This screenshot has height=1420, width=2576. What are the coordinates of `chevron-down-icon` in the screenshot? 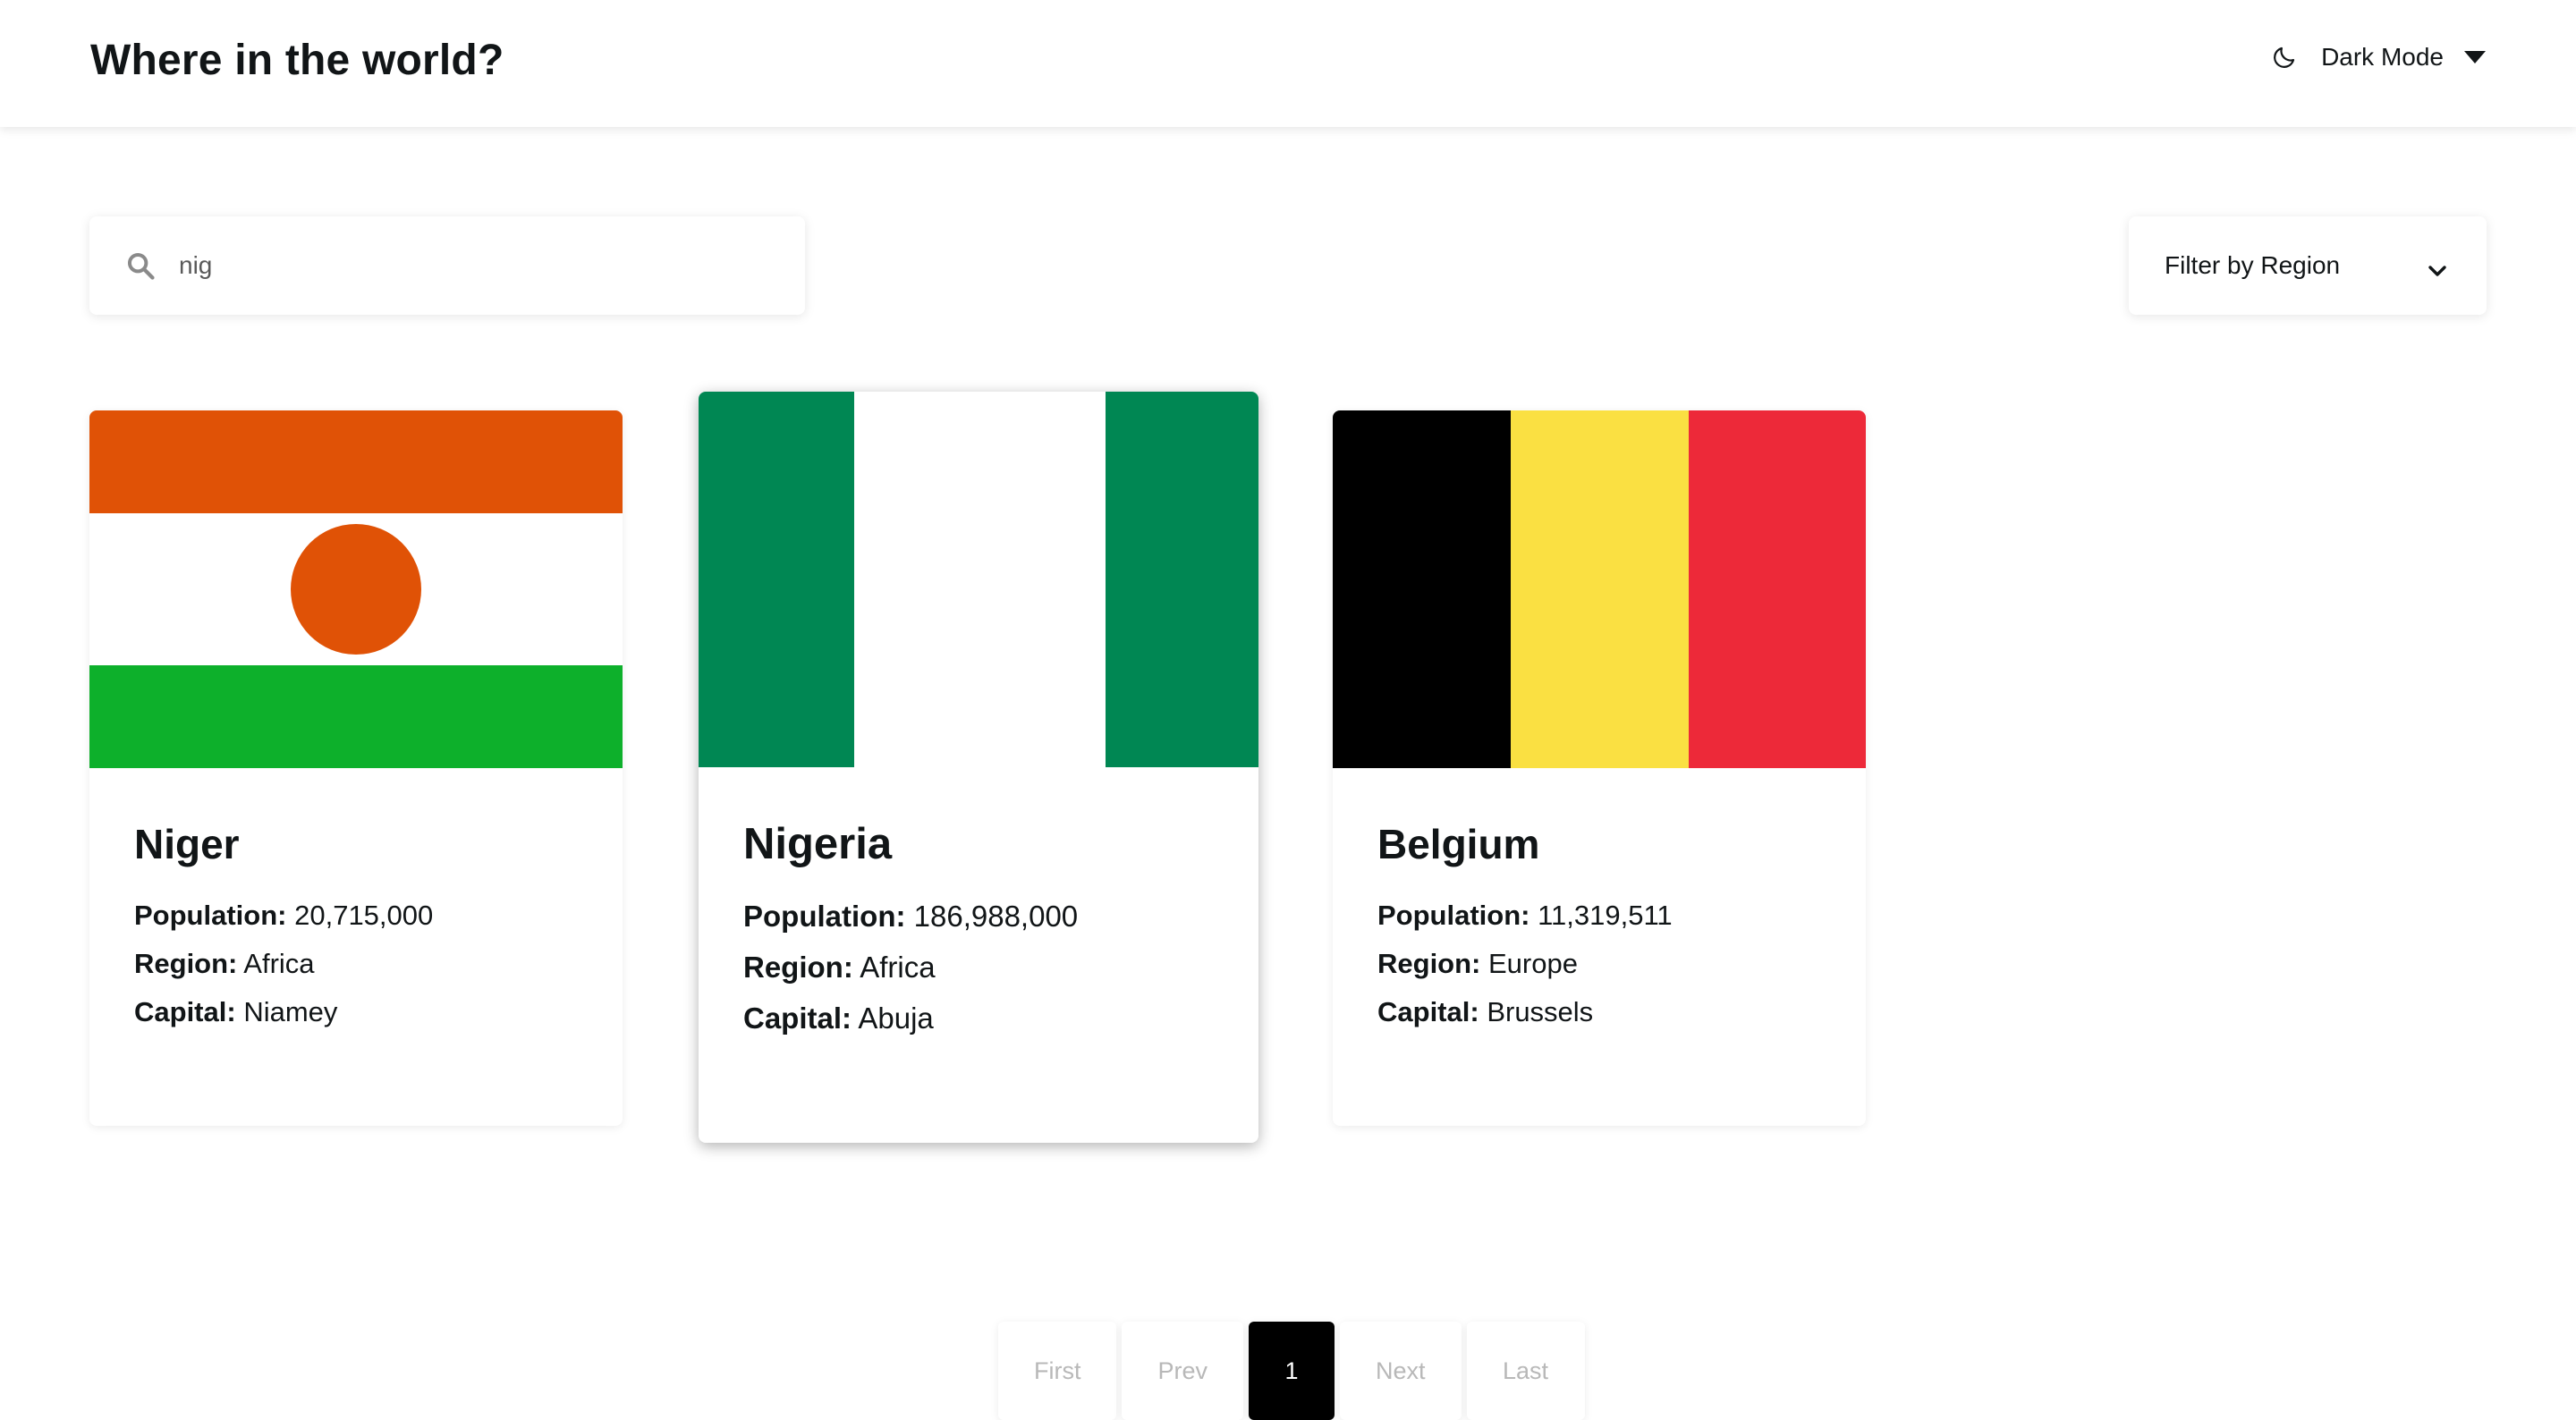 It's located at (2437, 271).